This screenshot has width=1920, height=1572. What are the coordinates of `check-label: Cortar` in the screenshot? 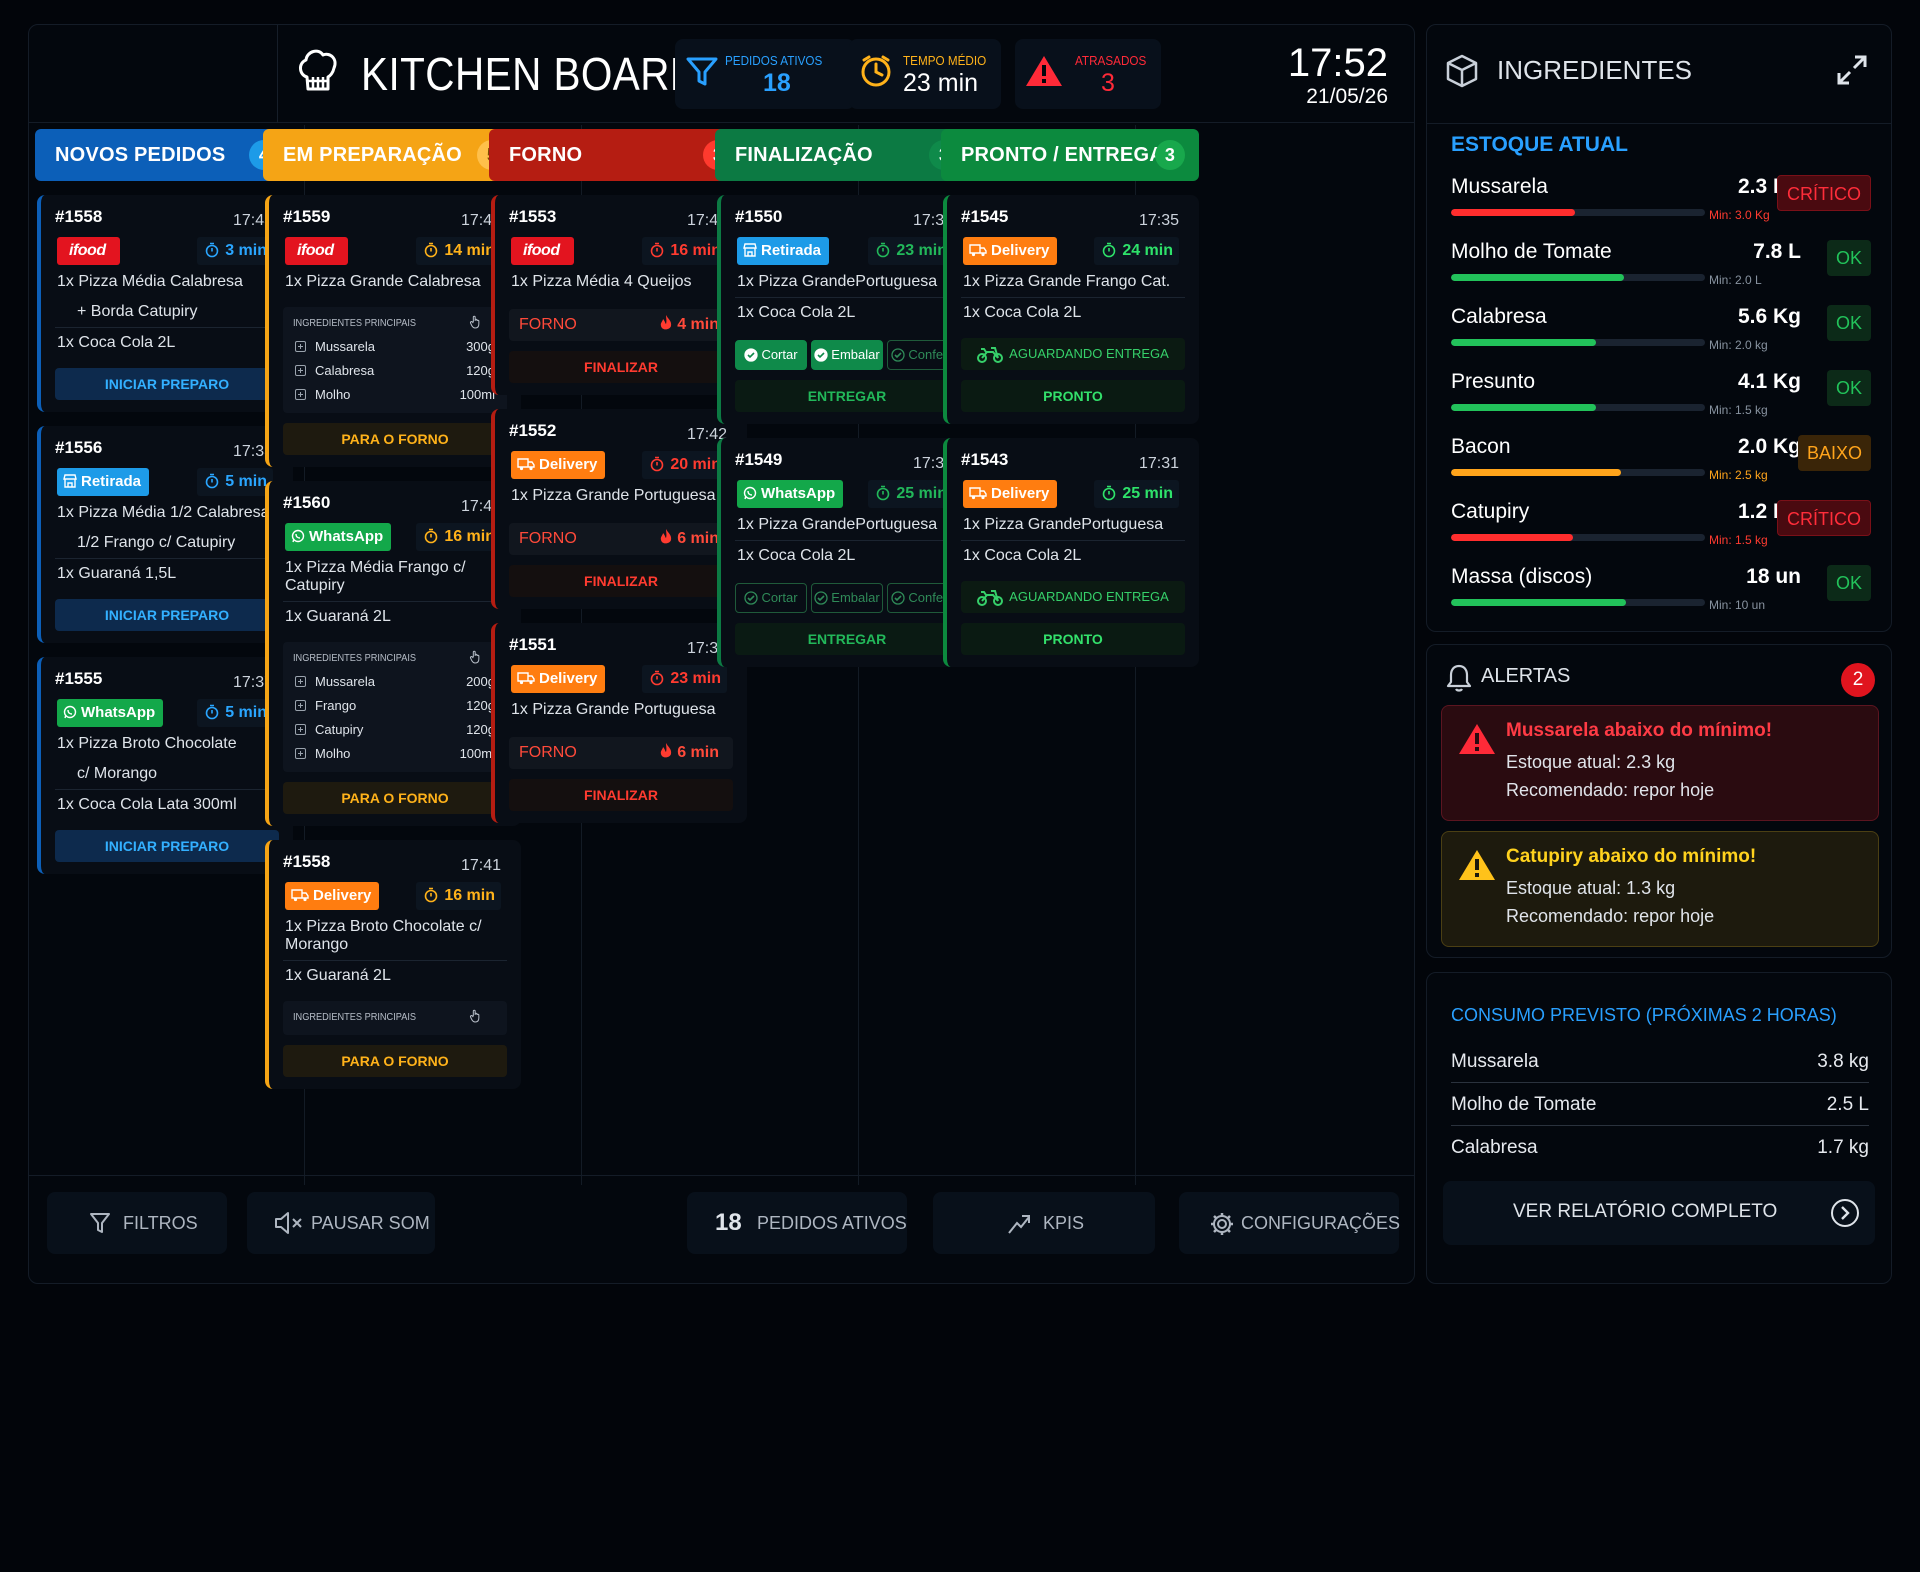 It's located at (779, 354).